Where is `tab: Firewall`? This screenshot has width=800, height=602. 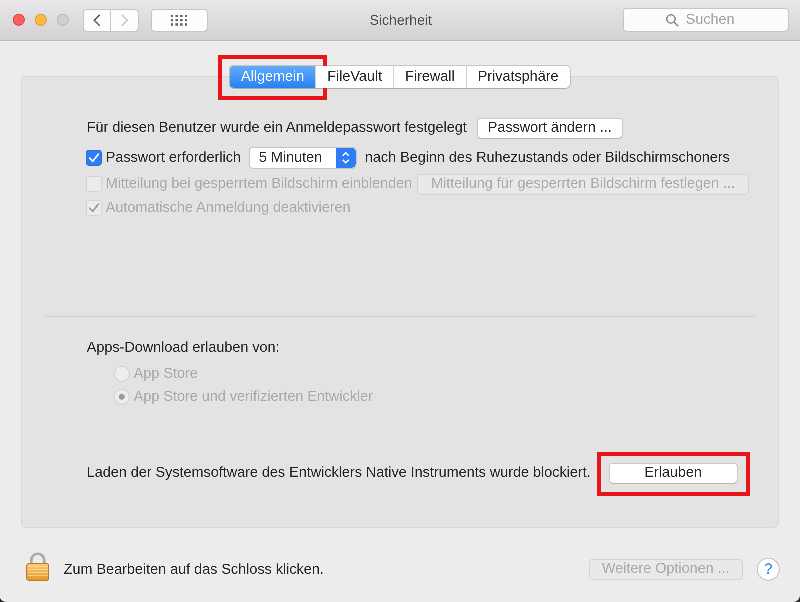
tab: Firewall is located at coordinates (429, 77).